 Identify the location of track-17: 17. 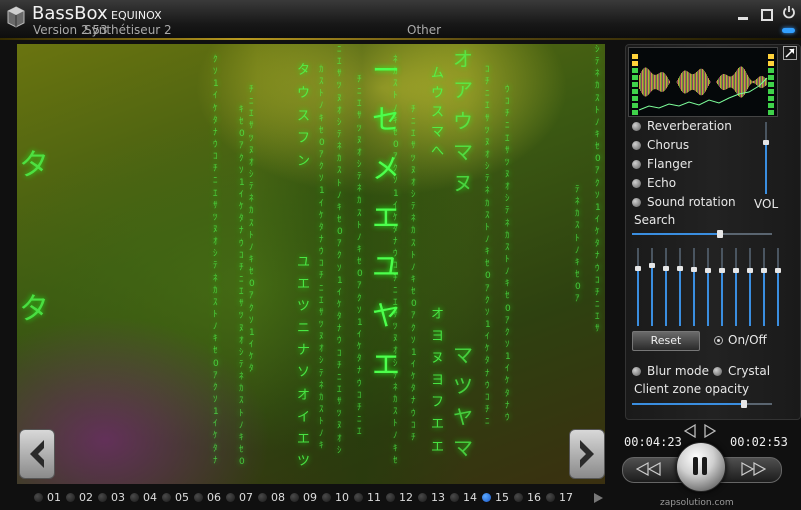
(559, 497).